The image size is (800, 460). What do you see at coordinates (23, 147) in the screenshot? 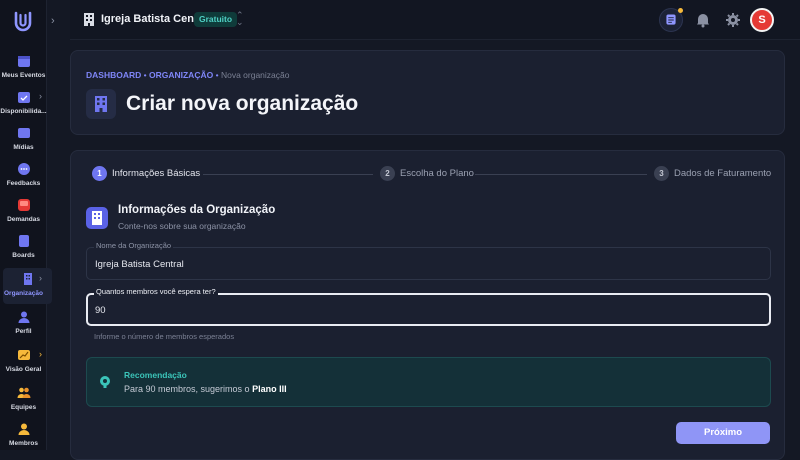
I see `sidebar-item-label: Mídias` at bounding box center [23, 147].